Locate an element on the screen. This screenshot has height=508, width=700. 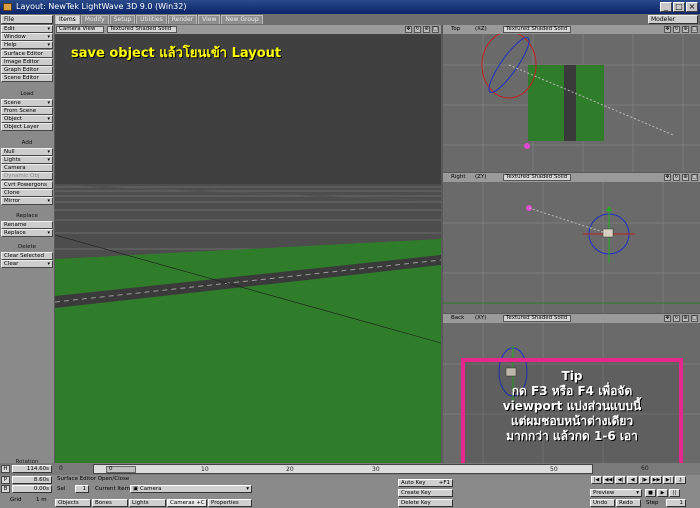
previous-frame-button: ◀| is located at coordinates (620, 480).